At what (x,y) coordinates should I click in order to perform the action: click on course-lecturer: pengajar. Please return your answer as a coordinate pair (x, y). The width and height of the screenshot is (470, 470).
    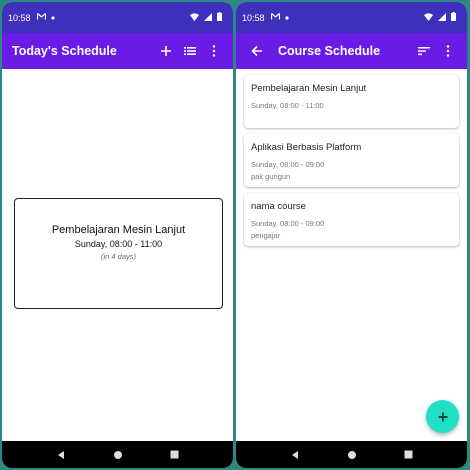
    Looking at the image, I should click on (266, 235).